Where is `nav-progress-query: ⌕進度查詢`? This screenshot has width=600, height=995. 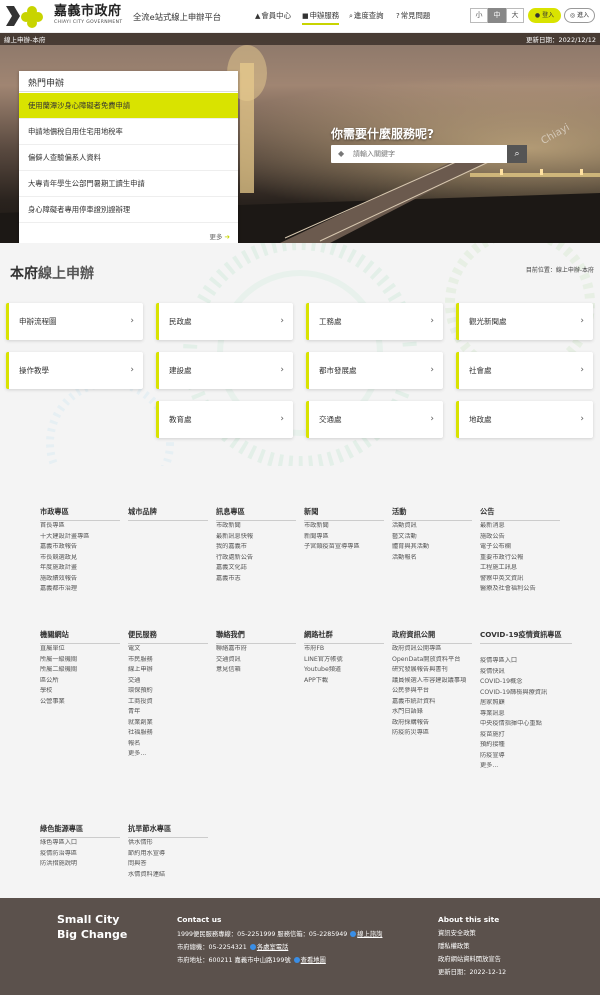 nav-progress-query: ⌕進度查詢 is located at coordinates (366, 15).